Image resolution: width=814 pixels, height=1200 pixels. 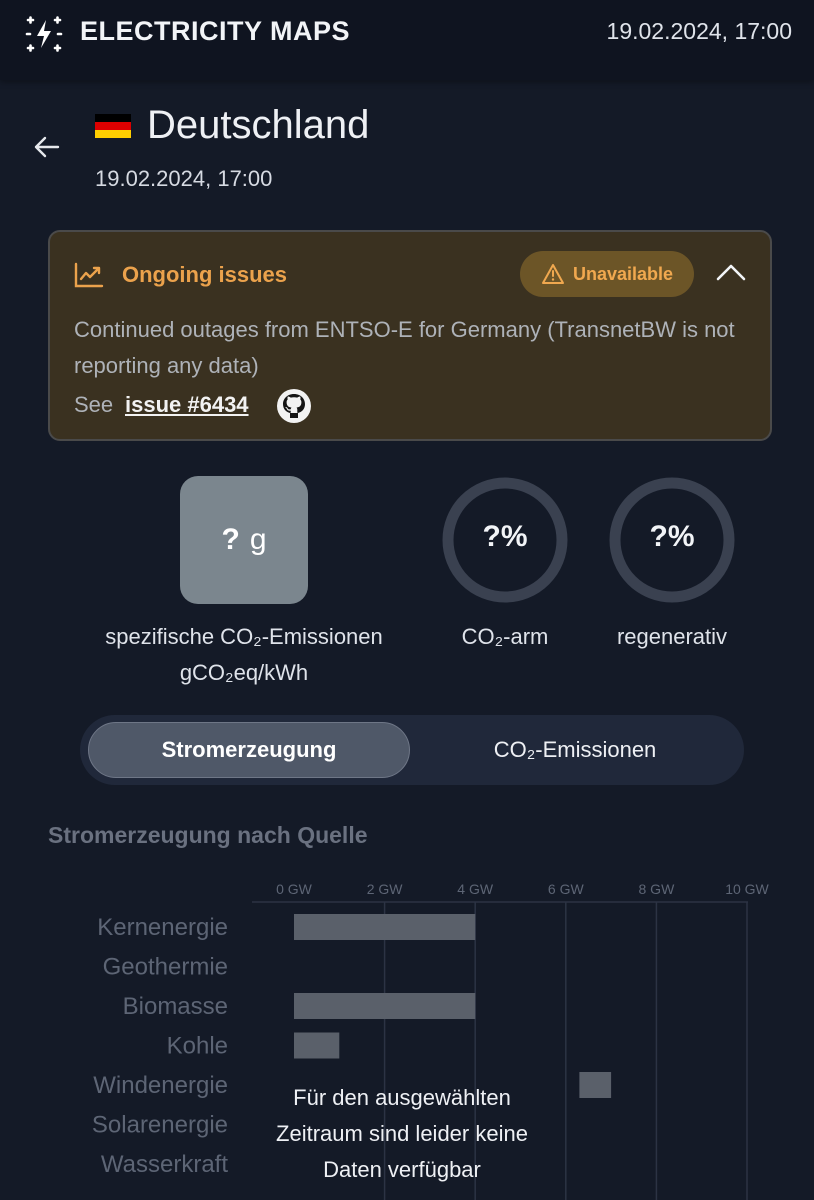 What do you see at coordinates (165, 967) in the screenshot?
I see `category-label: Geothermie` at bounding box center [165, 967].